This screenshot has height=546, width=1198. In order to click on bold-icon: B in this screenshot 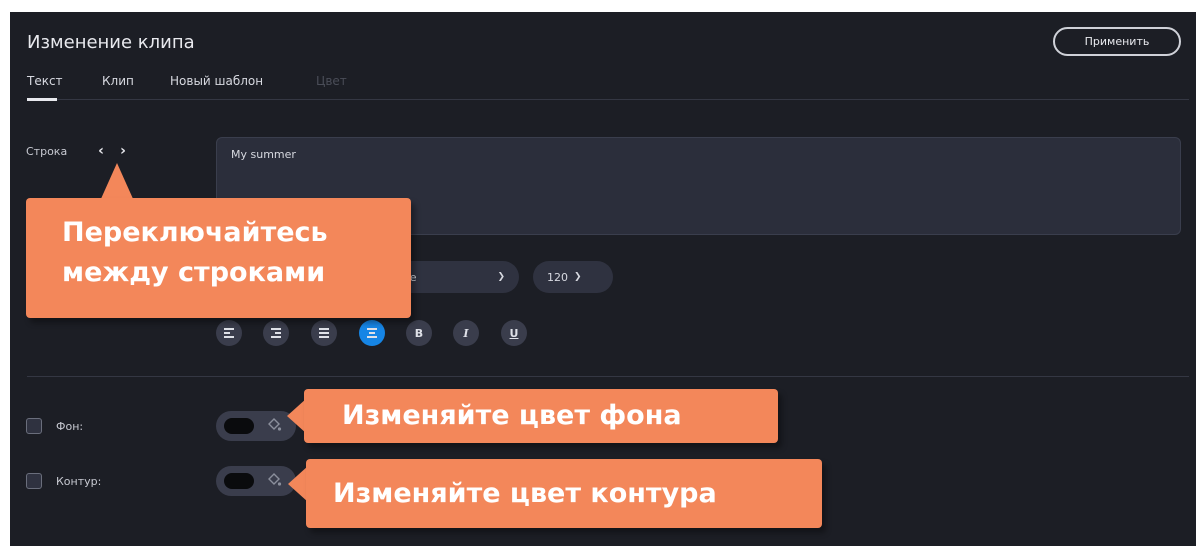, I will do `click(419, 333)`.